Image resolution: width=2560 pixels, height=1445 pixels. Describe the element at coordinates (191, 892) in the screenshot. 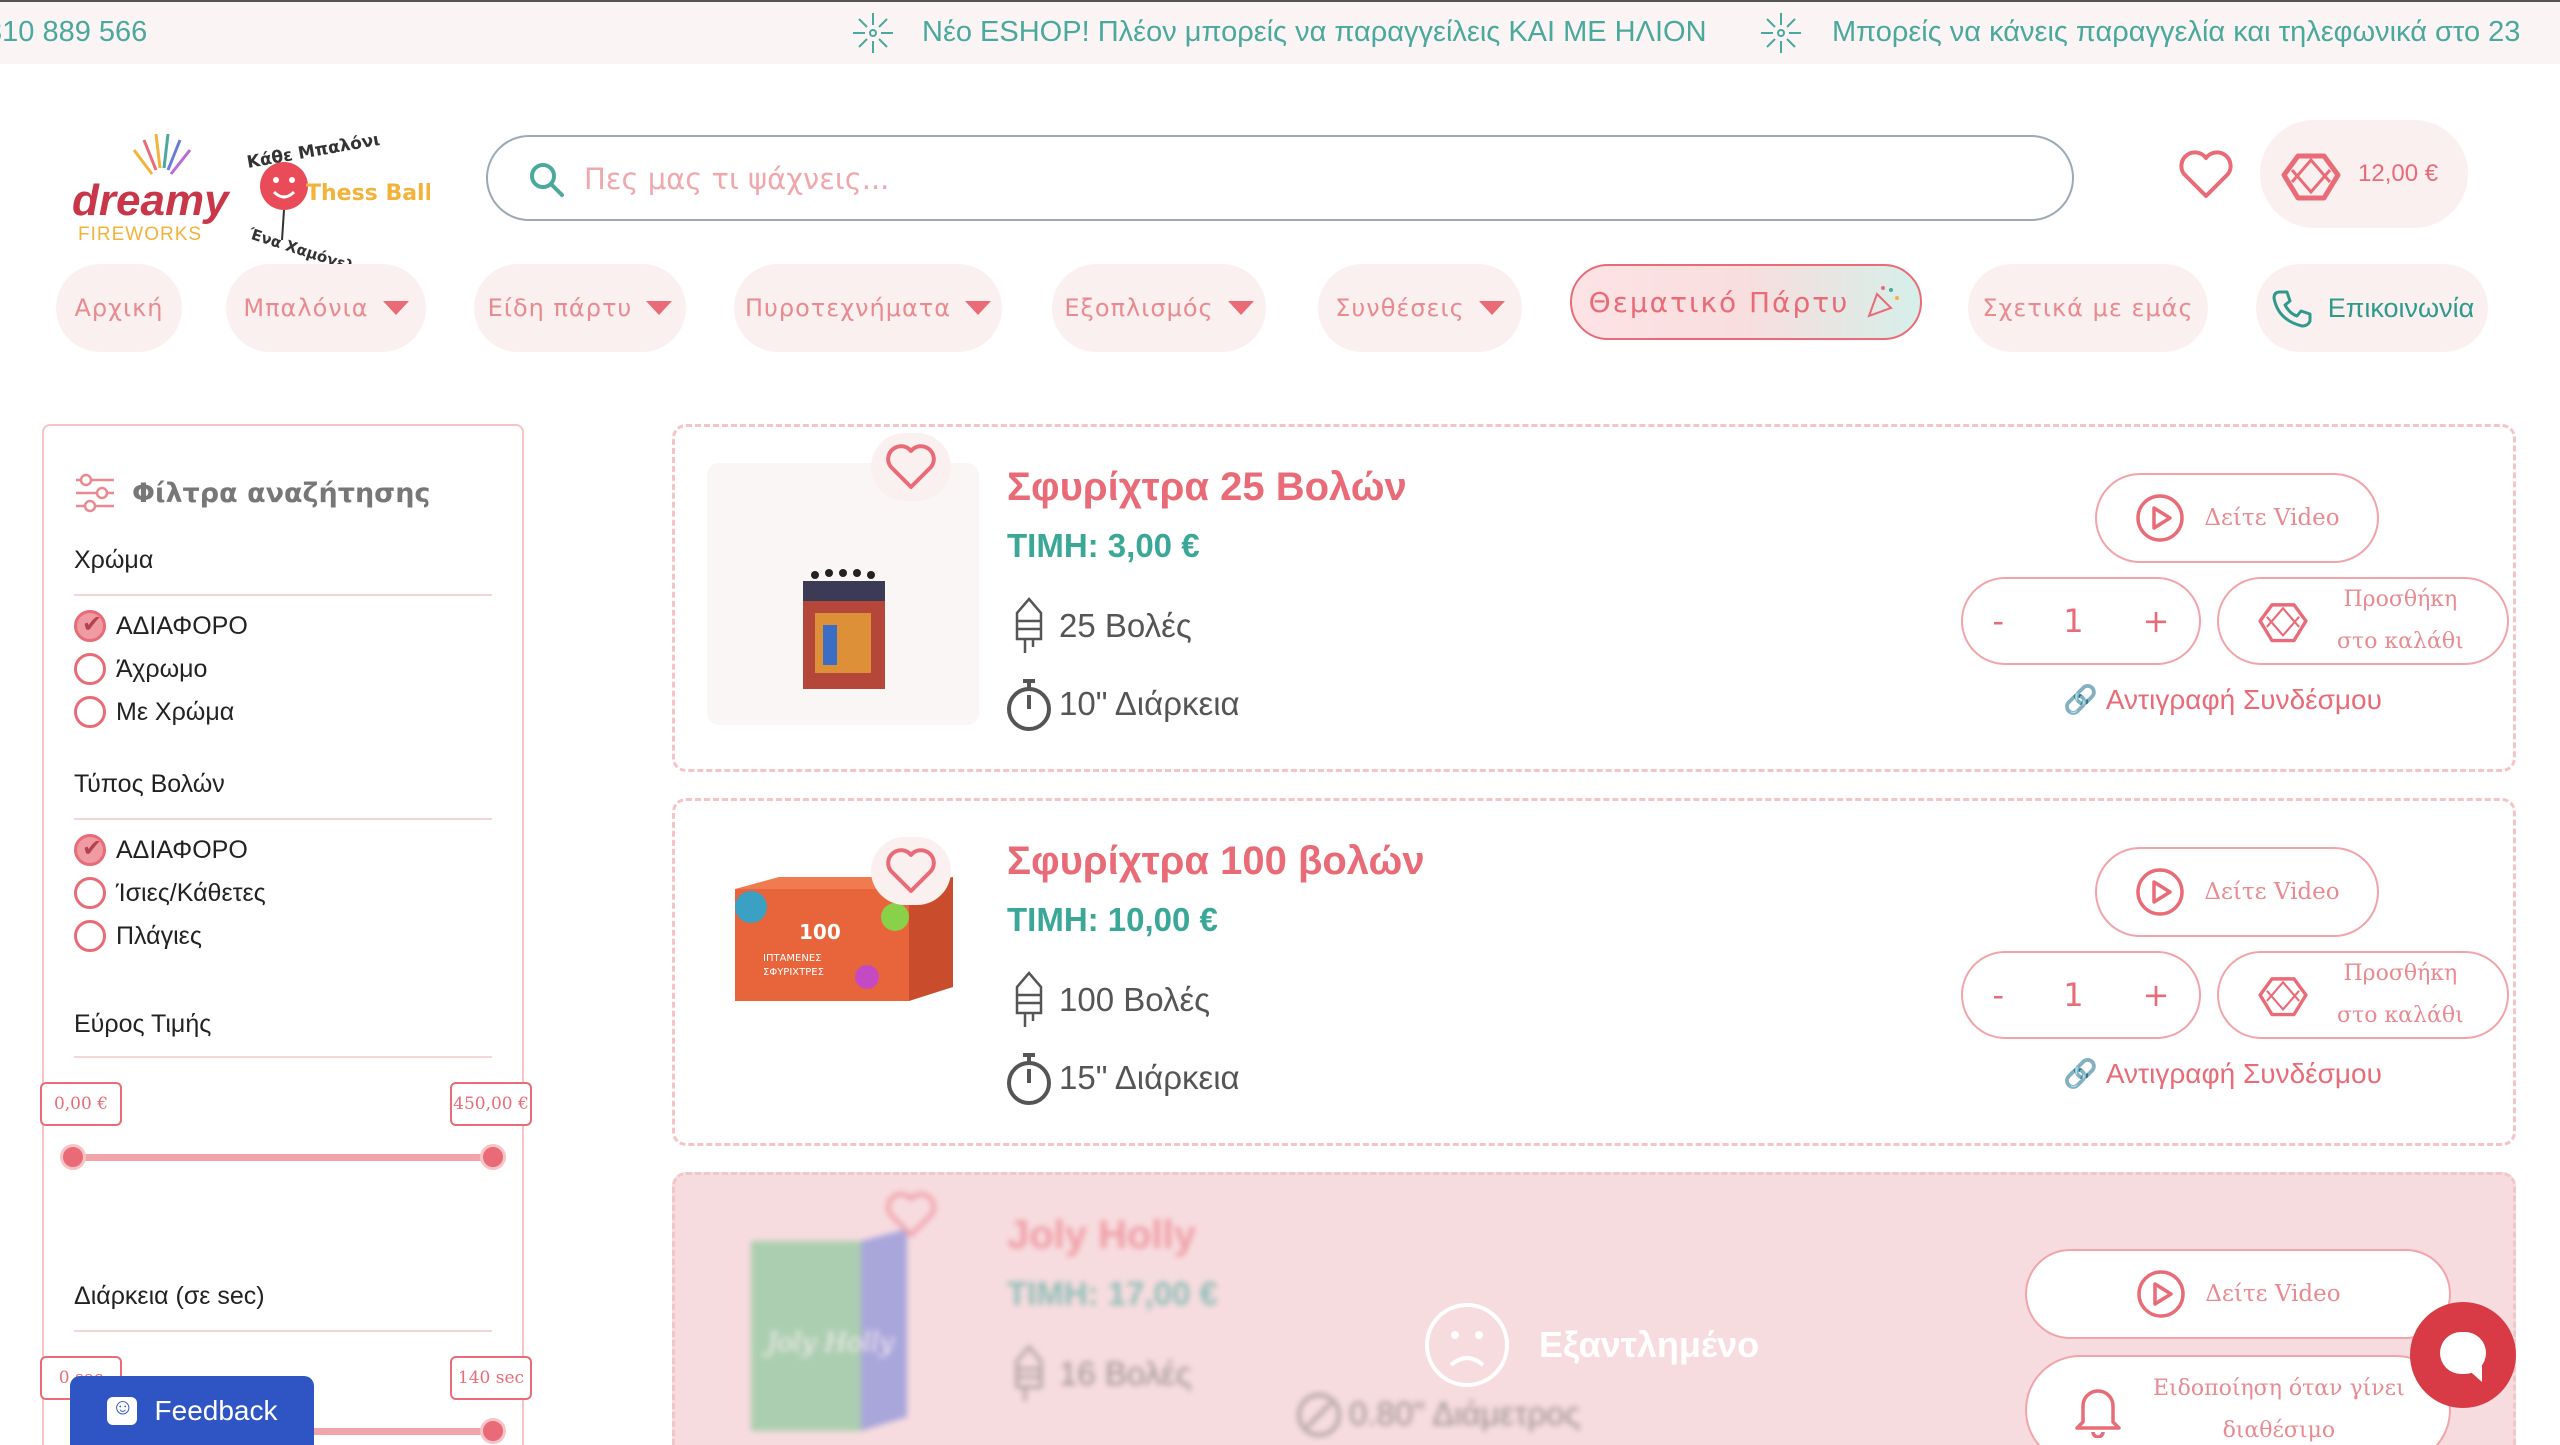

I see `filter-shot-type-option-label: Ίσιες/Κάθετες` at that location.